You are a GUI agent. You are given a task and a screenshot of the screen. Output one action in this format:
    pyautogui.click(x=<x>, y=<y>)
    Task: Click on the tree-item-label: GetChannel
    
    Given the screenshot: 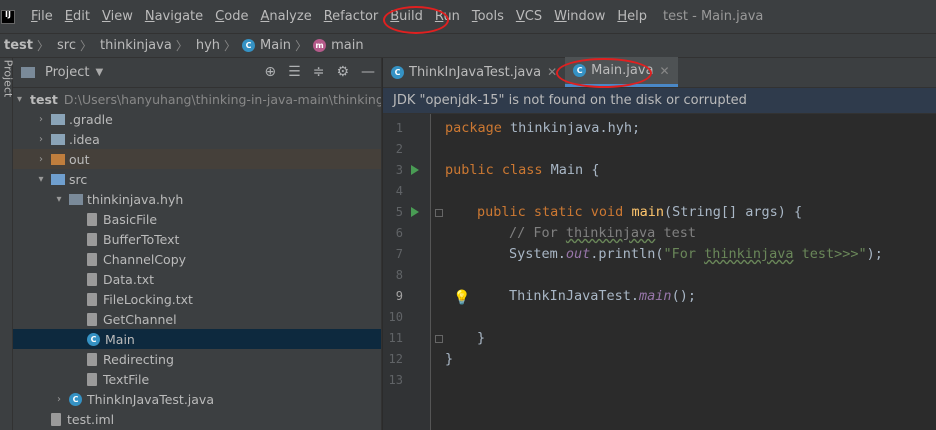 What is the action you would take?
    pyautogui.click(x=140, y=319)
    